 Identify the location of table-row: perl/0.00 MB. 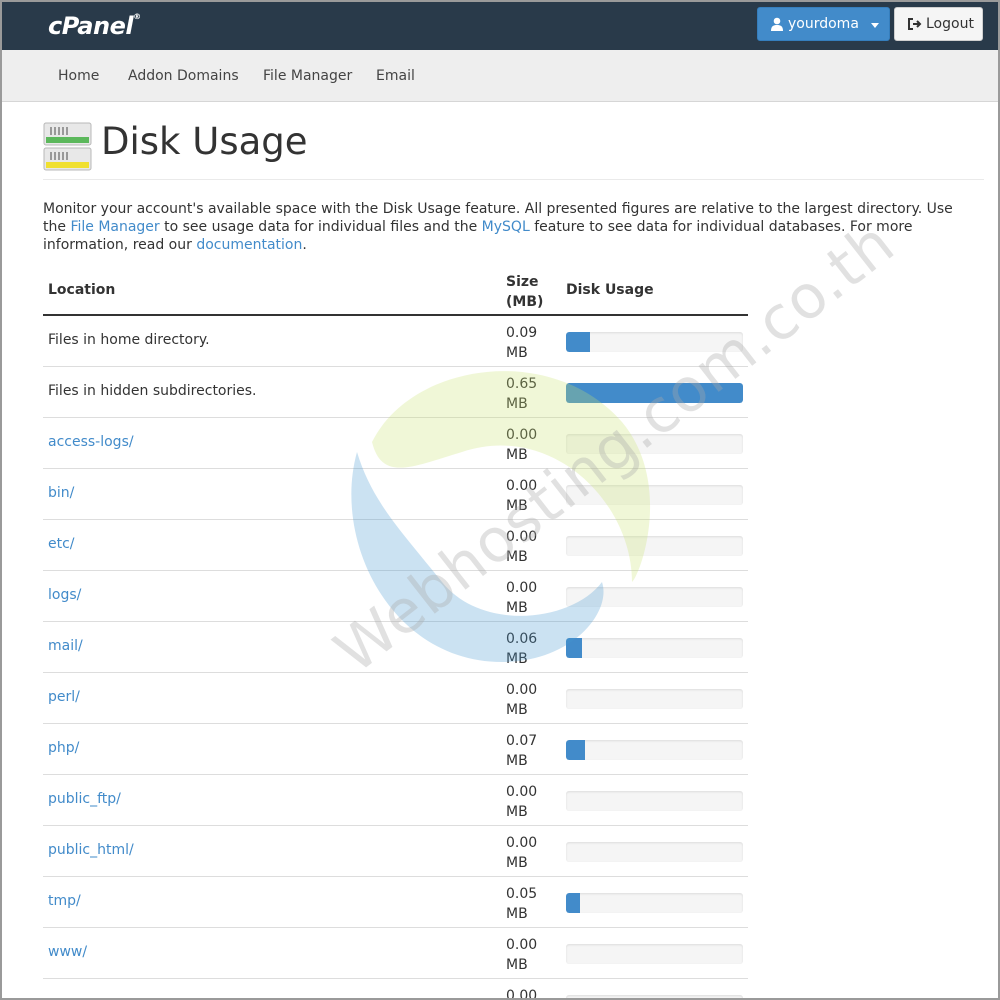
(395, 698).